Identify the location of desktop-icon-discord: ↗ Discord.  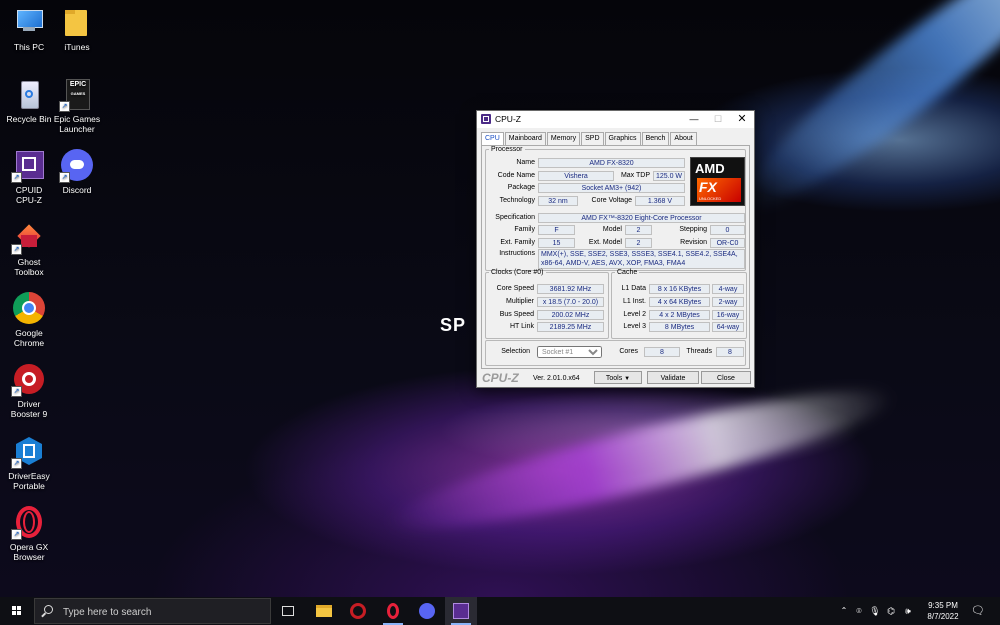
(77, 172).